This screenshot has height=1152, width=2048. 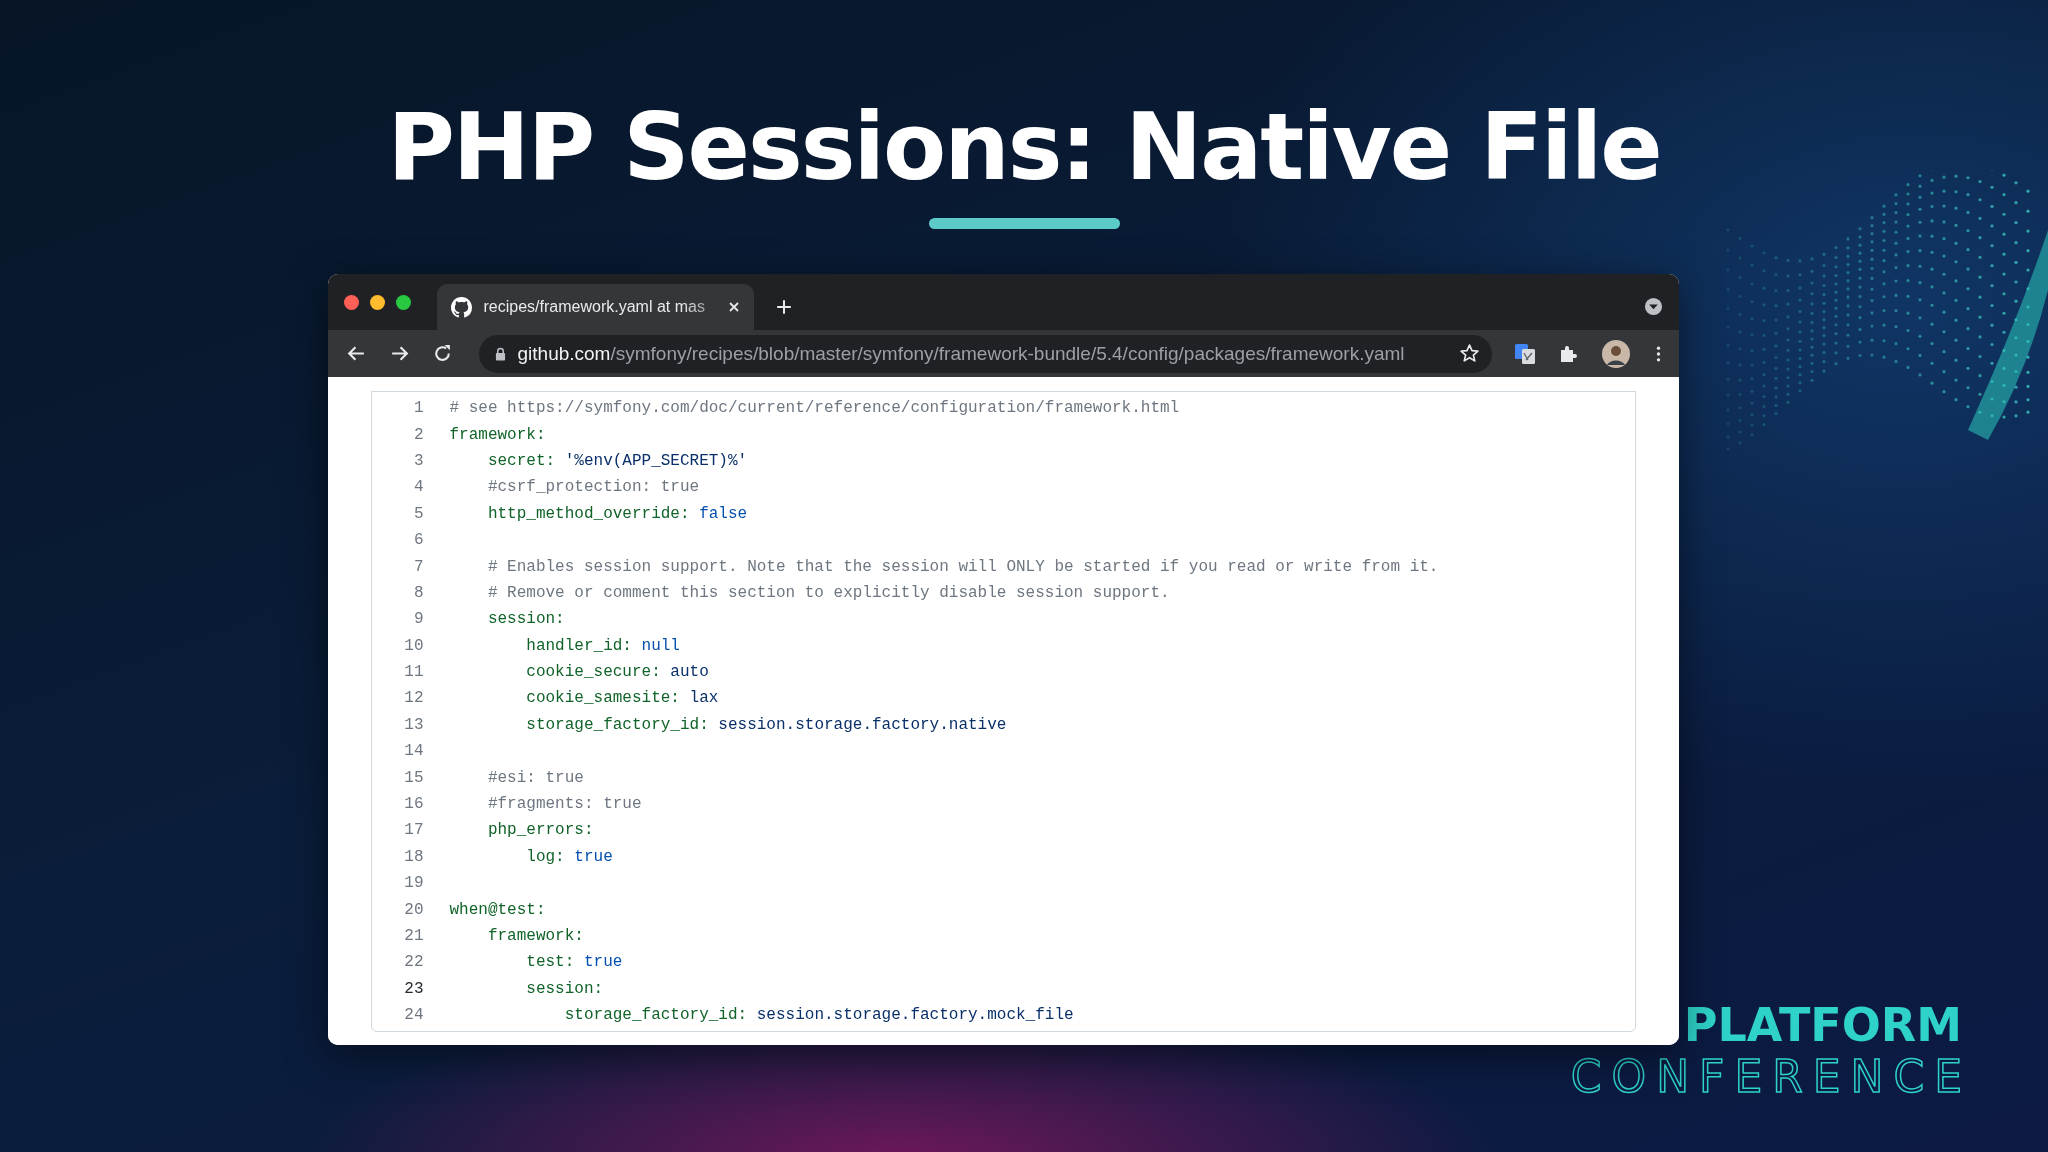 What do you see at coordinates (1822, 1025) in the screenshot?
I see `logo-wordmark: PLATFORM` at bounding box center [1822, 1025].